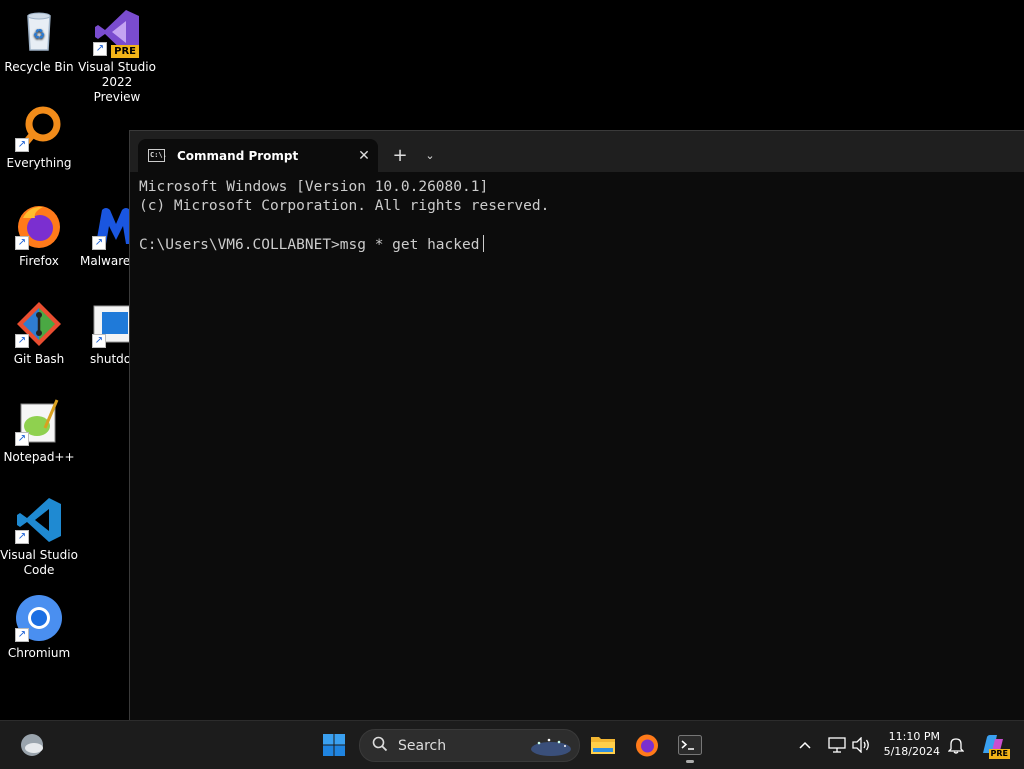 This screenshot has height=769, width=1024. Describe the element at coordinates (364, 156) in the screenshot. I see `close-tab-button: ✕` at that location.